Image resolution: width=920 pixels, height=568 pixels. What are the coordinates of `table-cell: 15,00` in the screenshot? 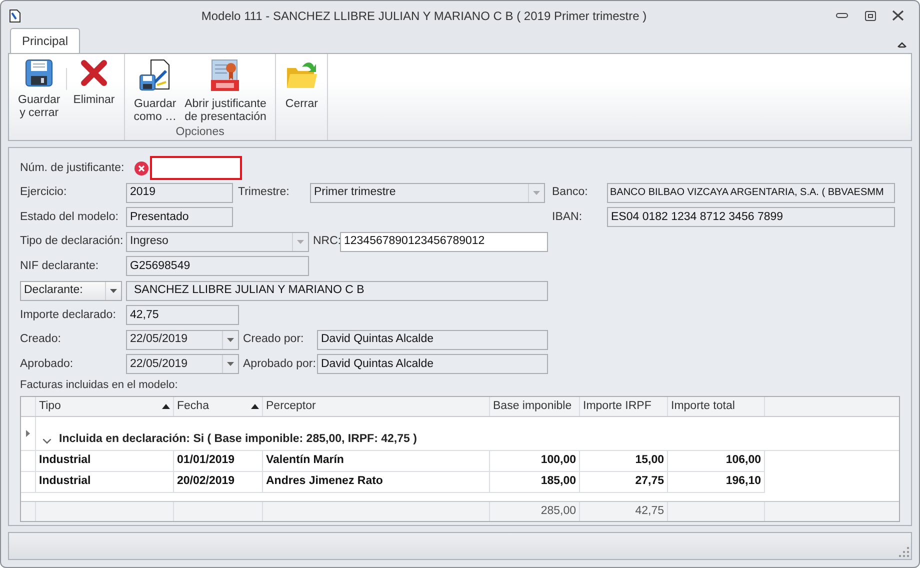 It's located at (624, 461).